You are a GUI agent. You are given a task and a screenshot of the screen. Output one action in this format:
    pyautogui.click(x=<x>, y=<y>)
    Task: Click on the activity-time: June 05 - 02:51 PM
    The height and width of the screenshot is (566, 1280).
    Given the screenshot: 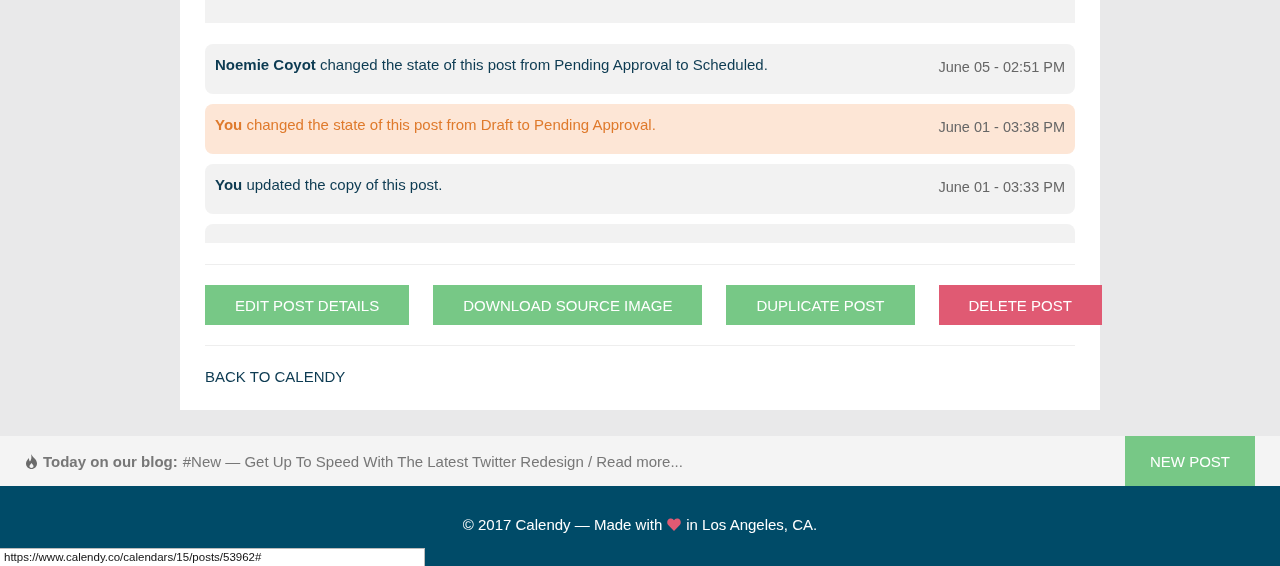 What is the action you would take?
    pyautogui.click(x=1001, y=67)
    